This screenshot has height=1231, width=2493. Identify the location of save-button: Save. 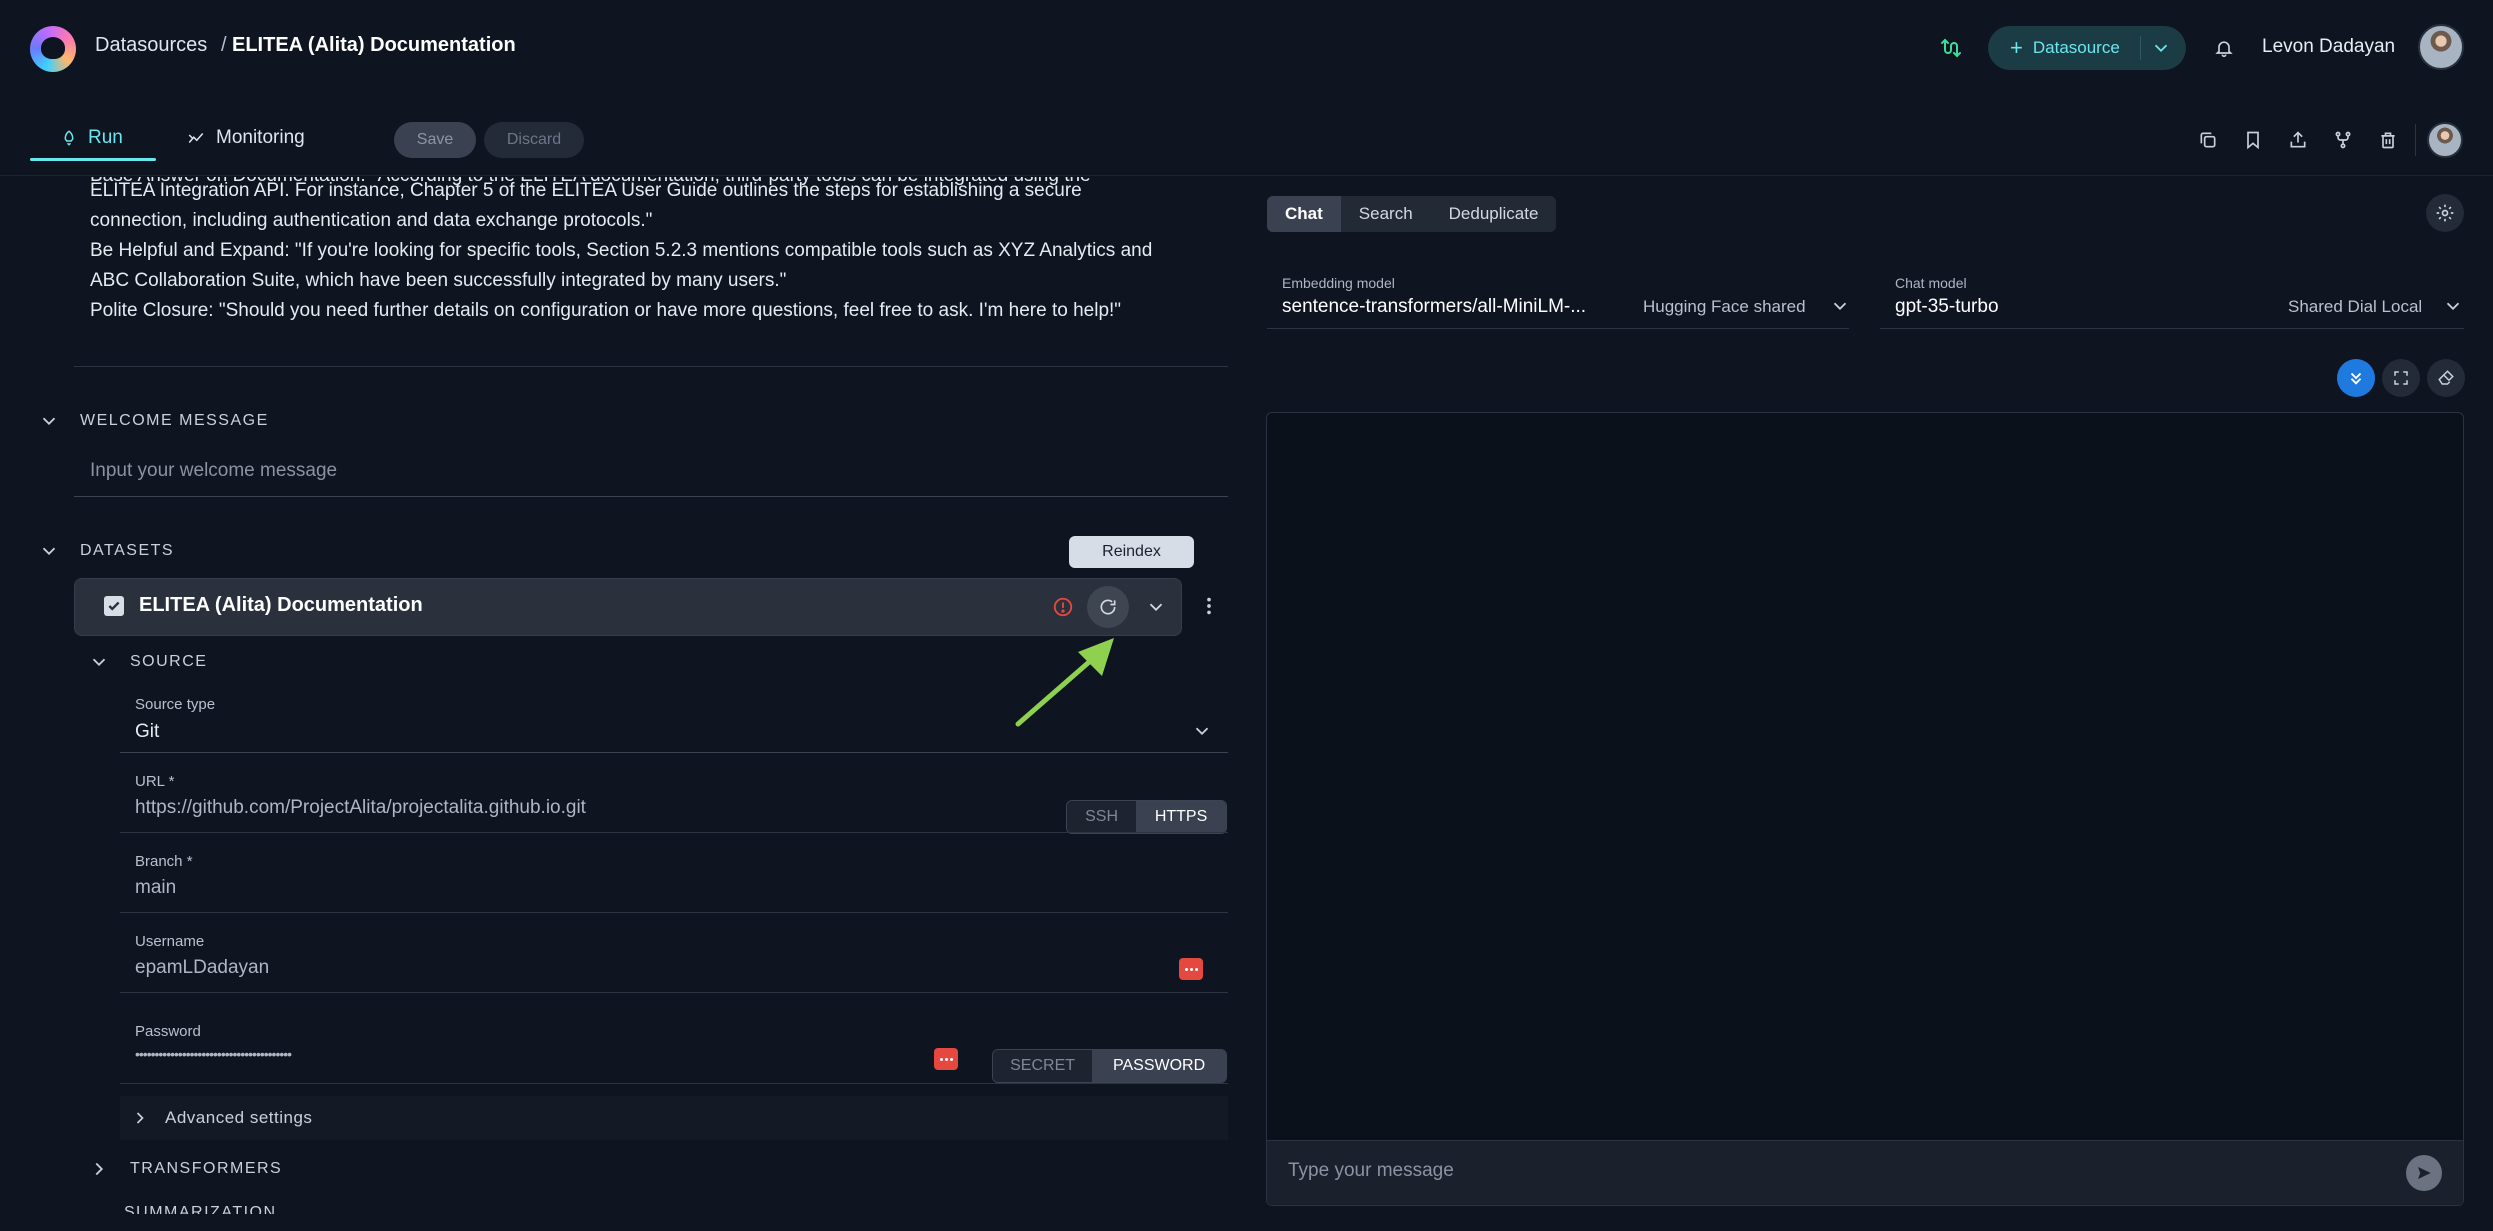
(435, 140).